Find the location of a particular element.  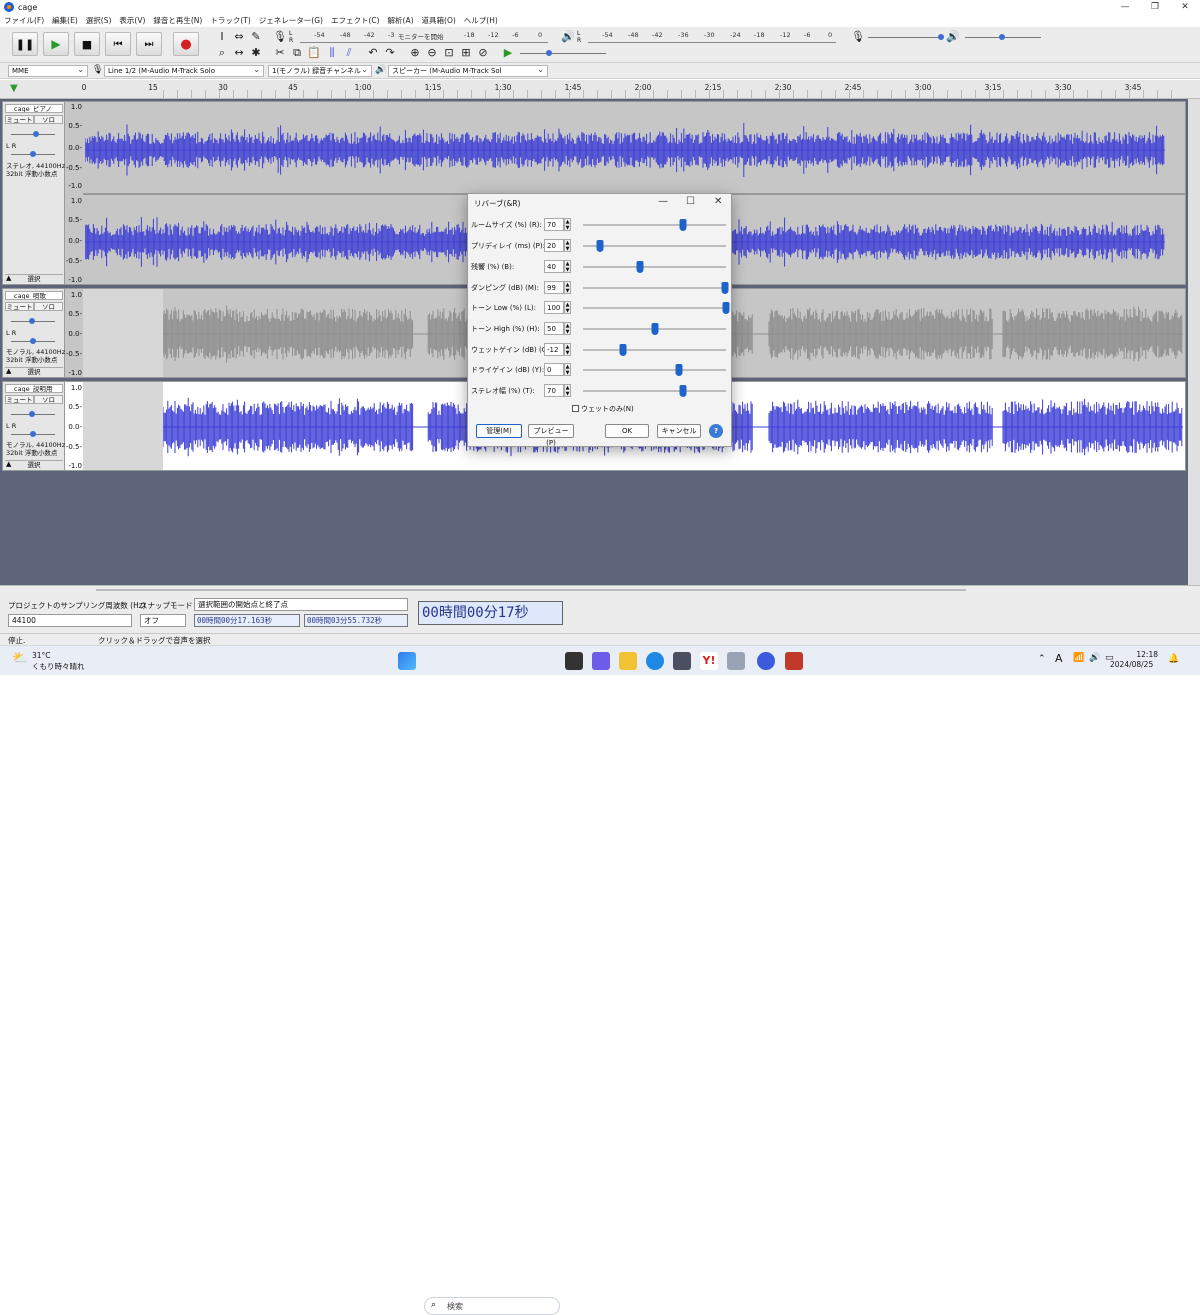

record-volume-slider is located at coordinates (906, 37).